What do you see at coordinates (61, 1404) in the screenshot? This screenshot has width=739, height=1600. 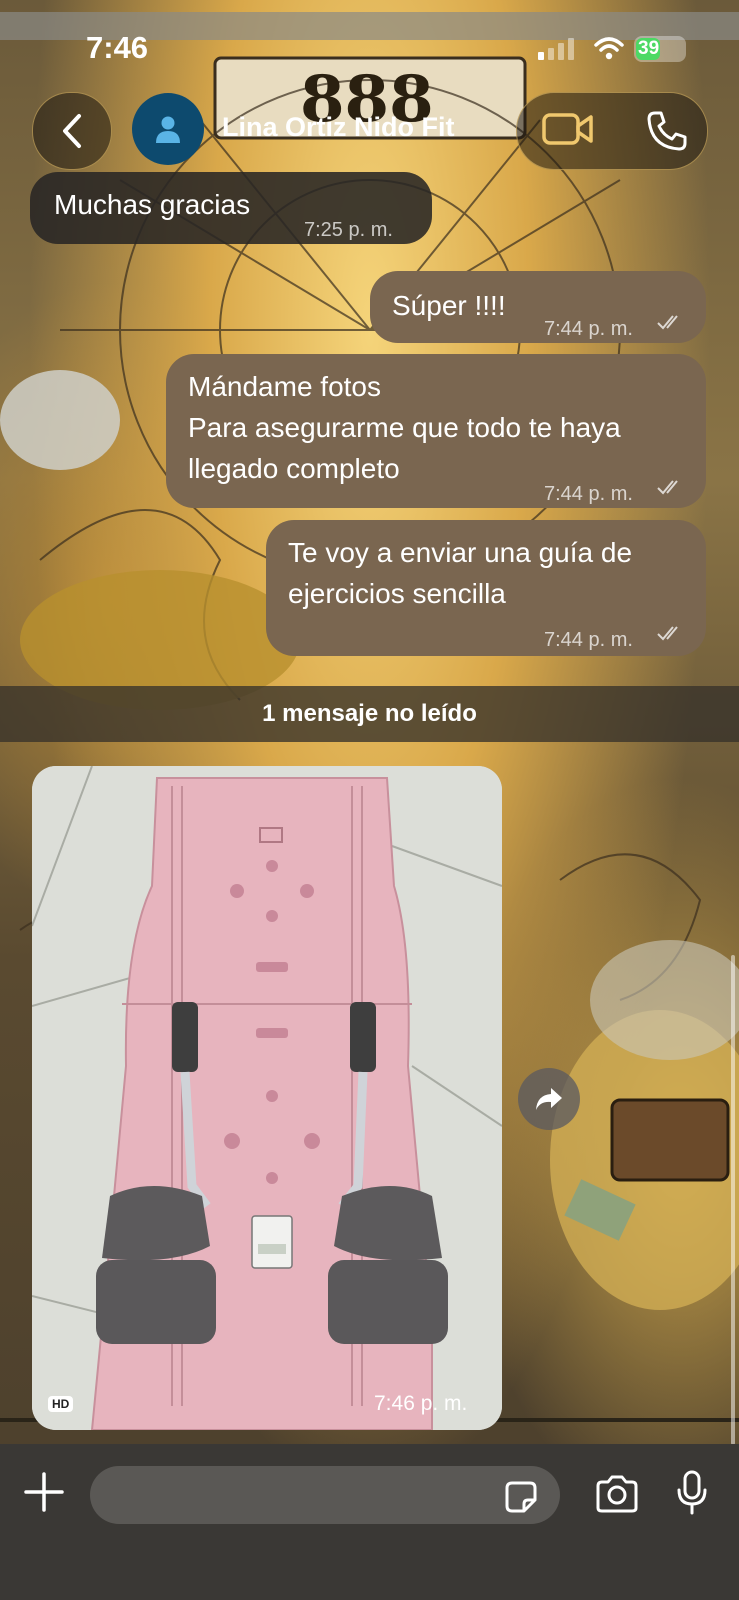 I see `hd-badge: HD` at bounding box center [61, 1404].